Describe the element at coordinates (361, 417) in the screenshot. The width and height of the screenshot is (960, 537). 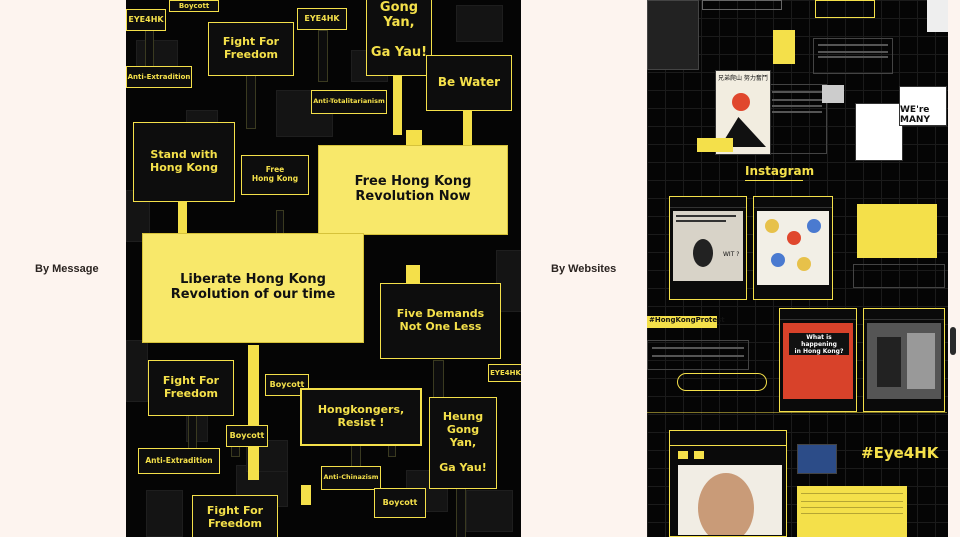
I see `sign-hongkongers-resist: Hongkongers, Resist !` at that location.